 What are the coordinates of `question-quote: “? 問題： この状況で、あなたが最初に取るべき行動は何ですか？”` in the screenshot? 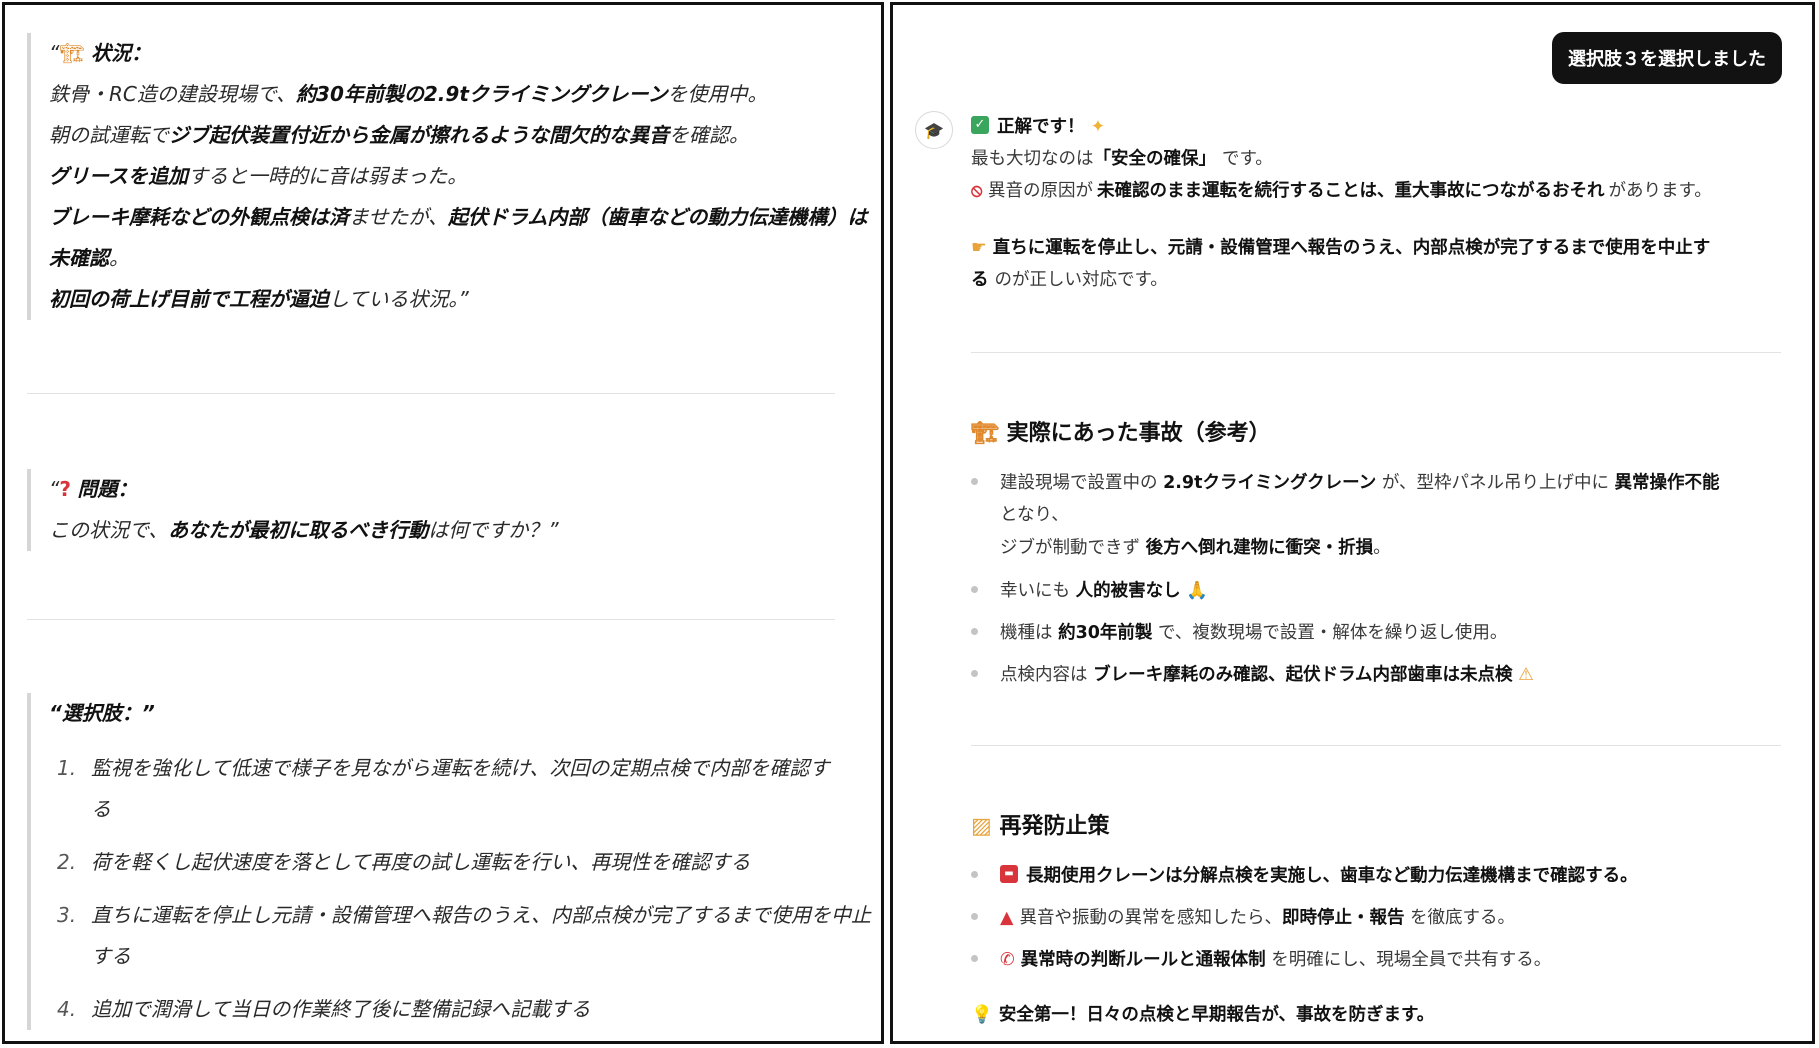 It's located at (293, 510).